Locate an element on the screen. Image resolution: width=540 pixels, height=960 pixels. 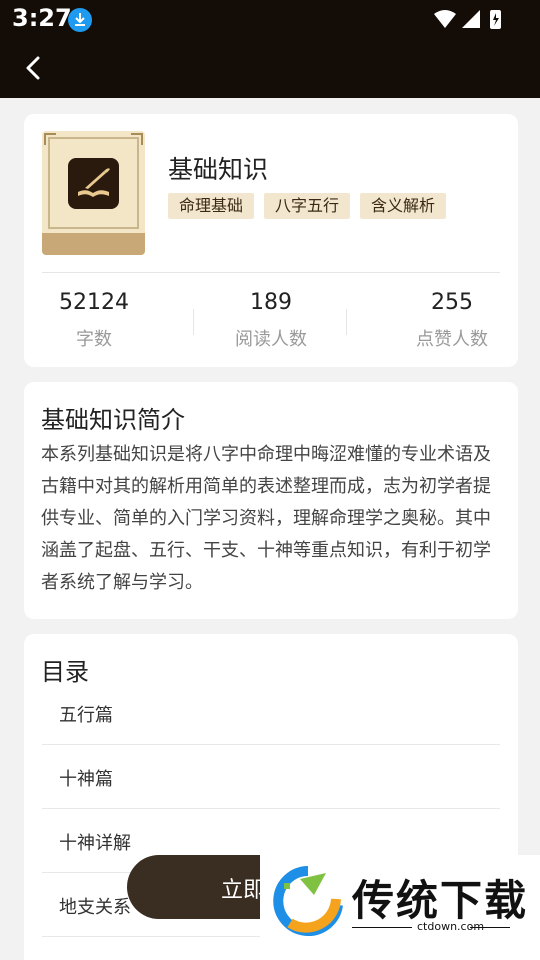
toc-item: 十神篇 is located at coordinates (271, 777).